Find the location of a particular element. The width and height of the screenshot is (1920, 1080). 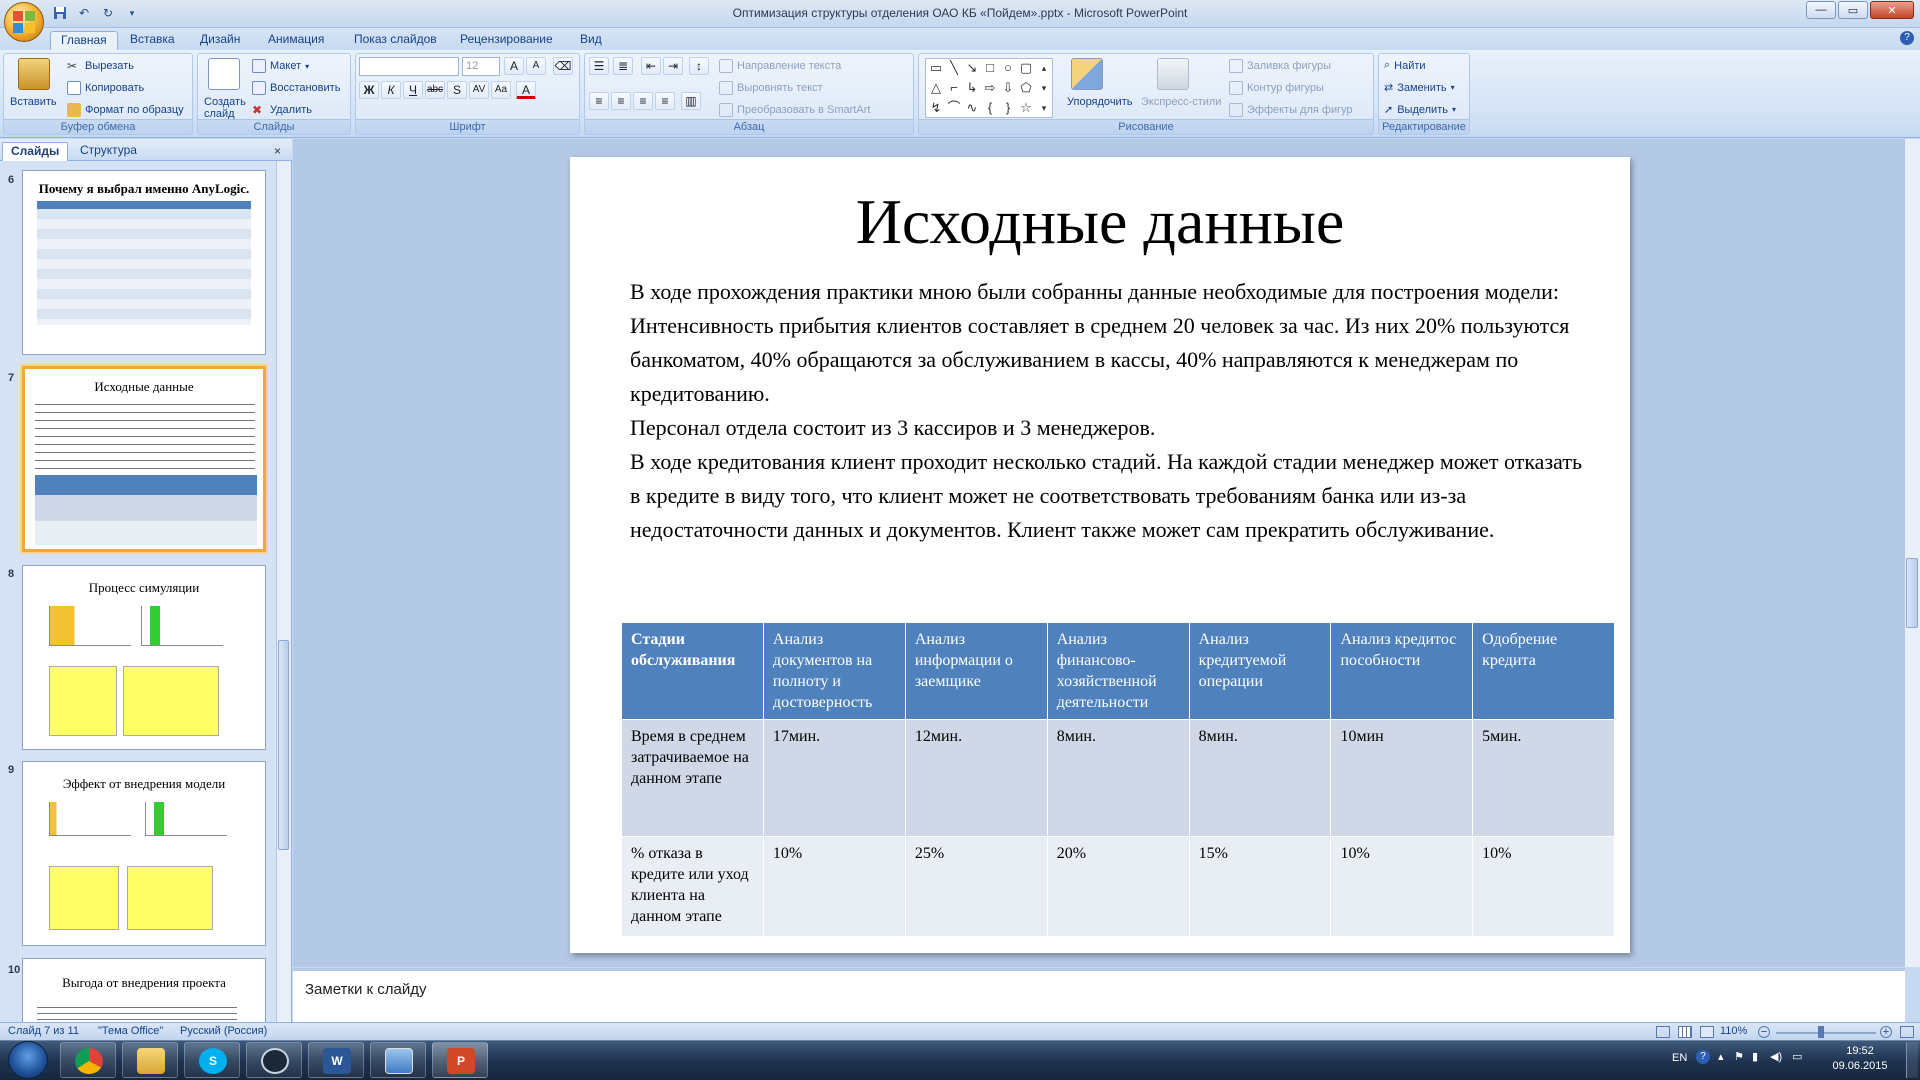

office-button is located at coordinates (24, 22).